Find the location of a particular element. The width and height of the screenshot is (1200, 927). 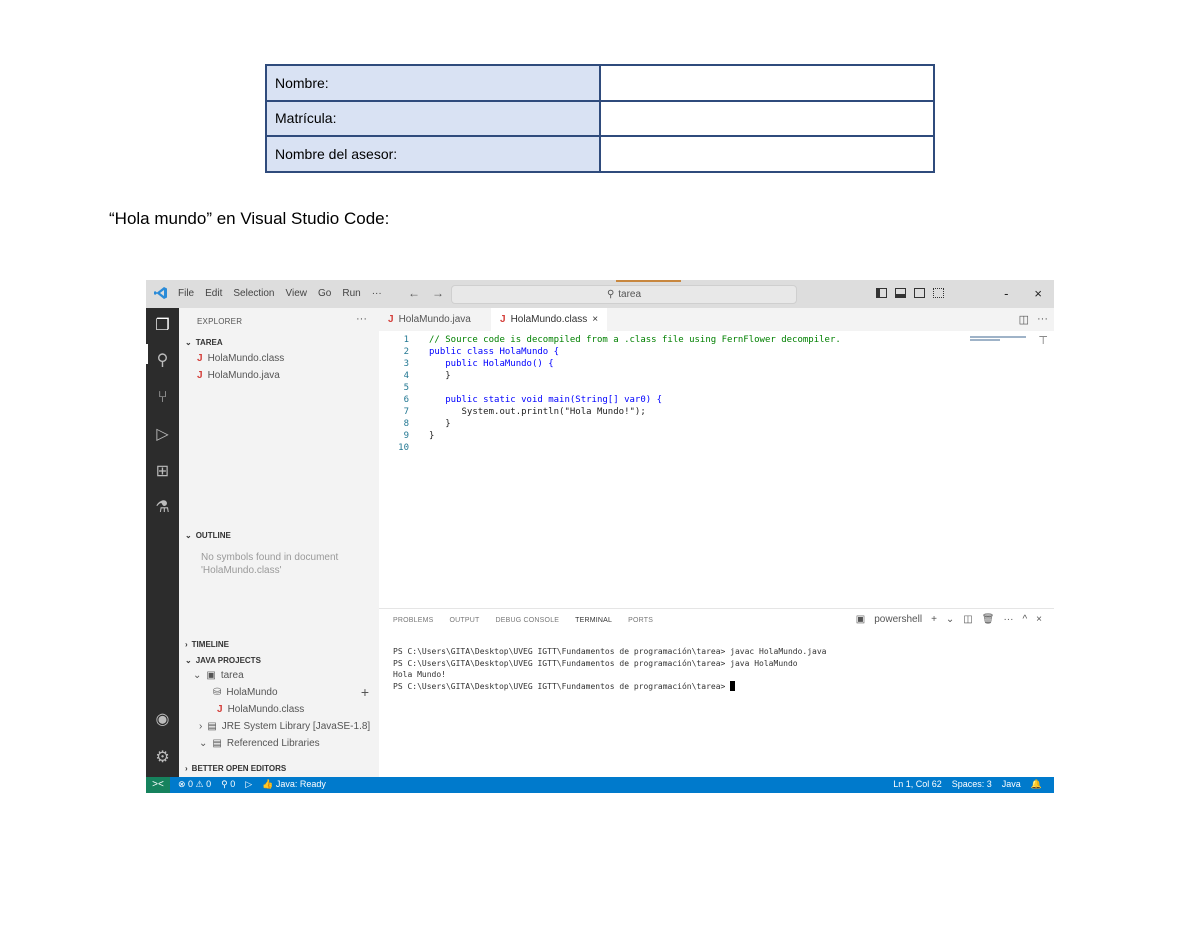

project-item-referenced-libraries: ⌄ ▤ Referenced Libraries is located at coordinates (259, 743).